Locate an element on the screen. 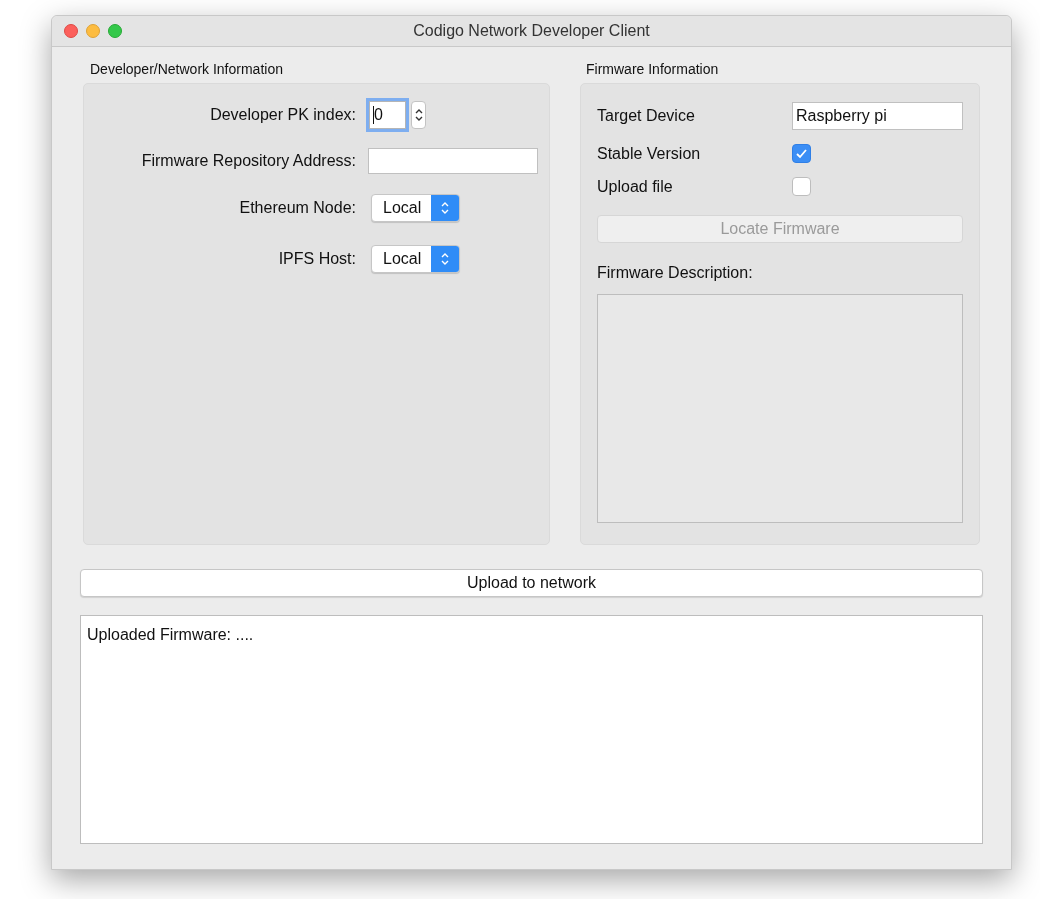 This screenshot has width=1040, height=899. field-label: Developer PK index: is located at coordinates (283, 115).